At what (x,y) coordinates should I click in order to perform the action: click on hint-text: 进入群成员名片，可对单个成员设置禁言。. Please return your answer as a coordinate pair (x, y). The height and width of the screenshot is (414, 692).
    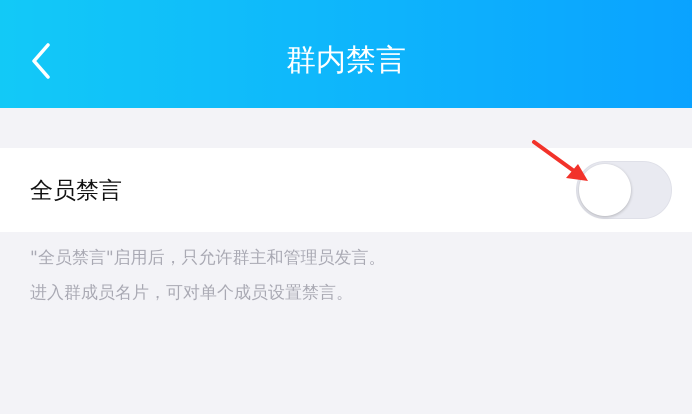
    Looking at the image, I should click on (191, 293).